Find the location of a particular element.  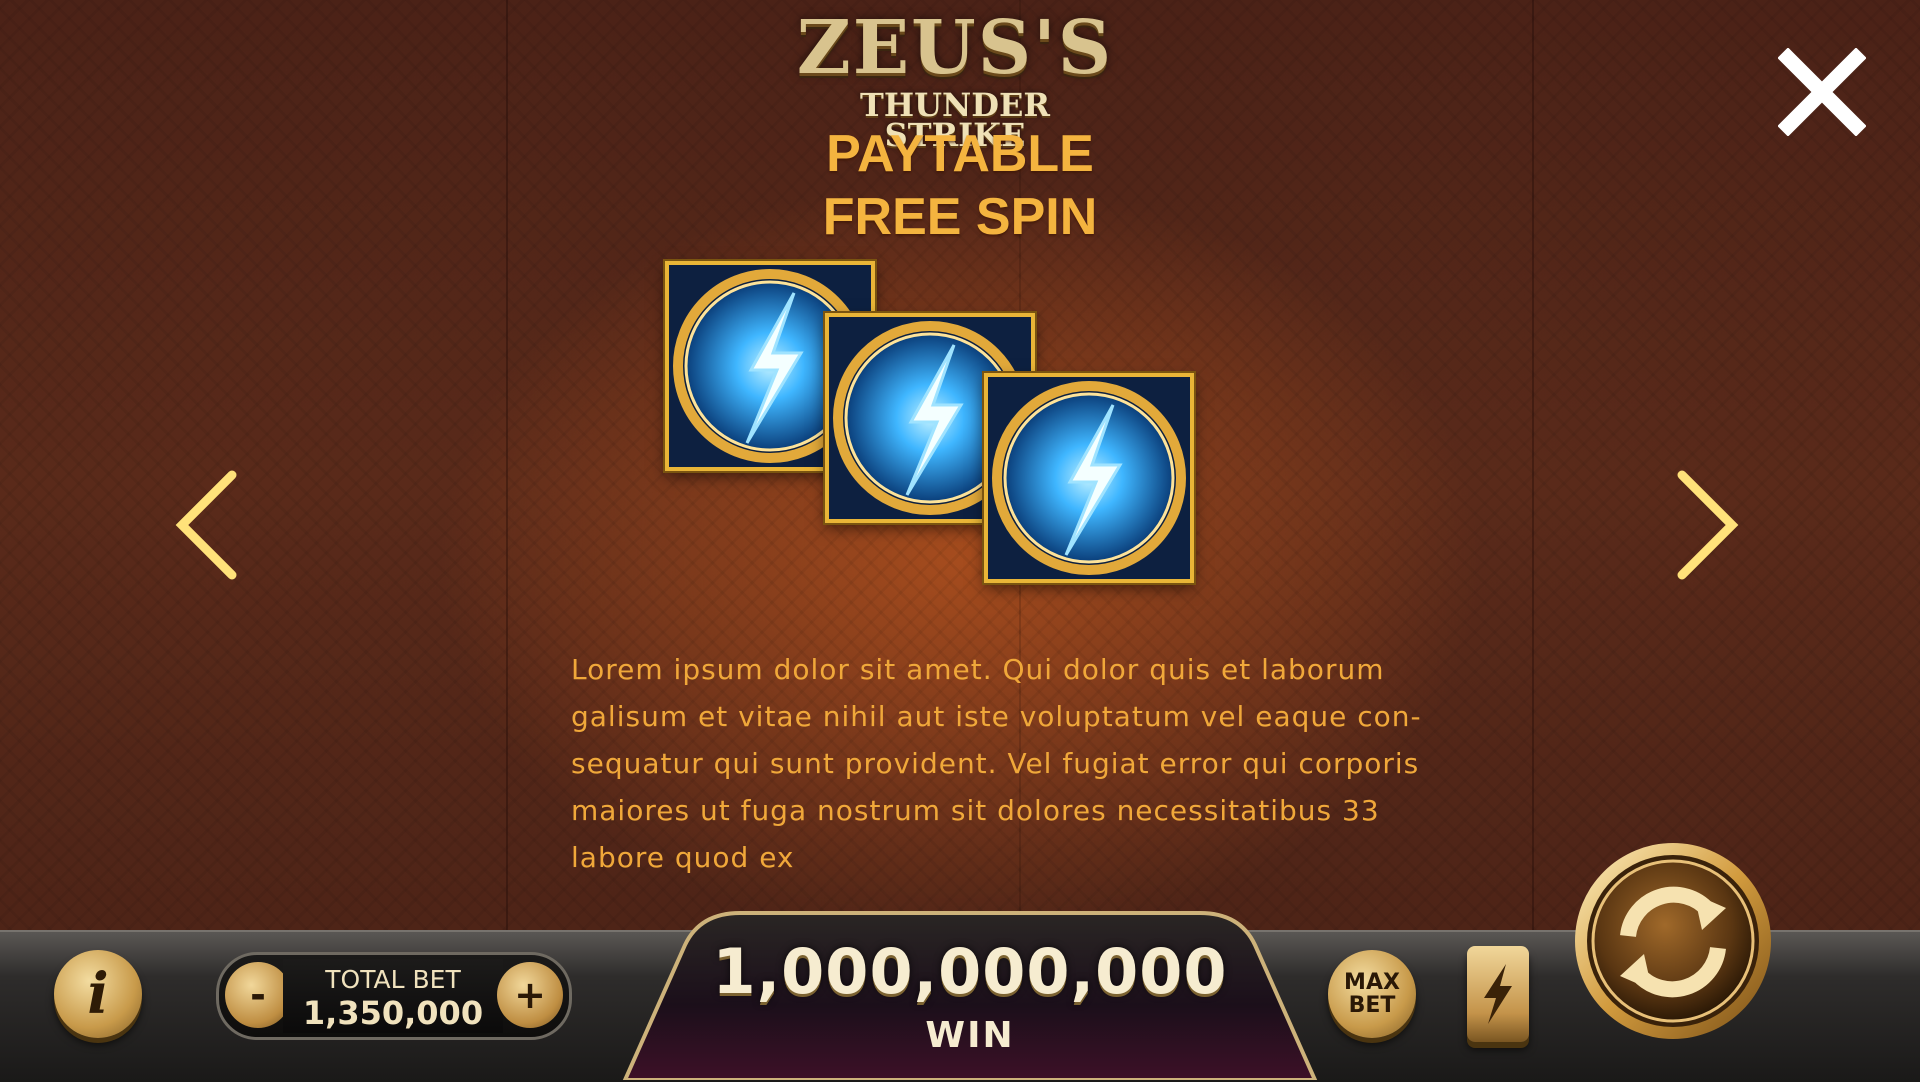

refresh-icon is located at coordinates (1673, 941).